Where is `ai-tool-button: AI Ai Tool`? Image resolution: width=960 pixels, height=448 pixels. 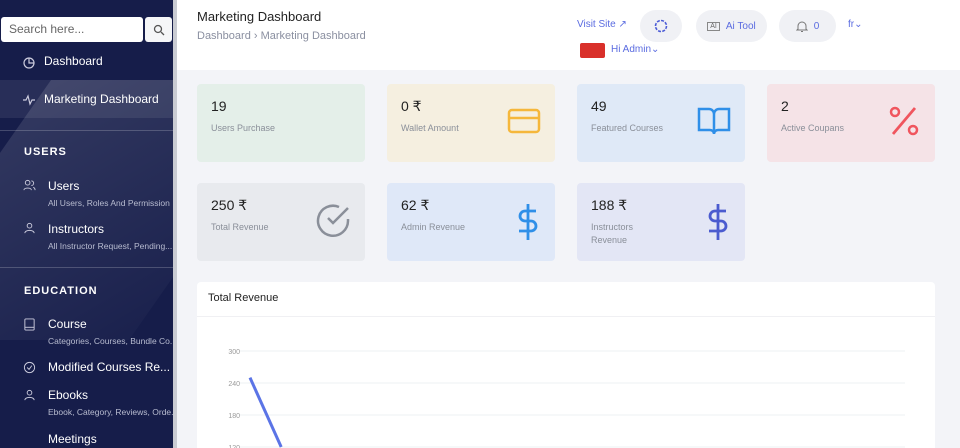 ai-tool-button: AI Ai Tool is located at coordinates (731, 26).